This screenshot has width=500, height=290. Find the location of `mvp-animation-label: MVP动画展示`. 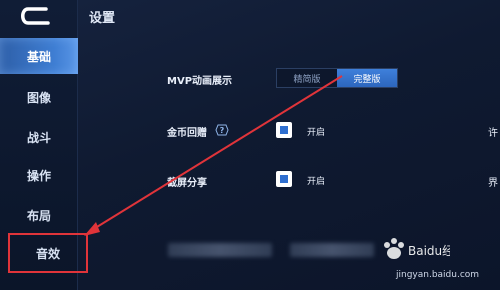

mvp-animation-label: MVP动画展示 is located at coordinates (200, 81).